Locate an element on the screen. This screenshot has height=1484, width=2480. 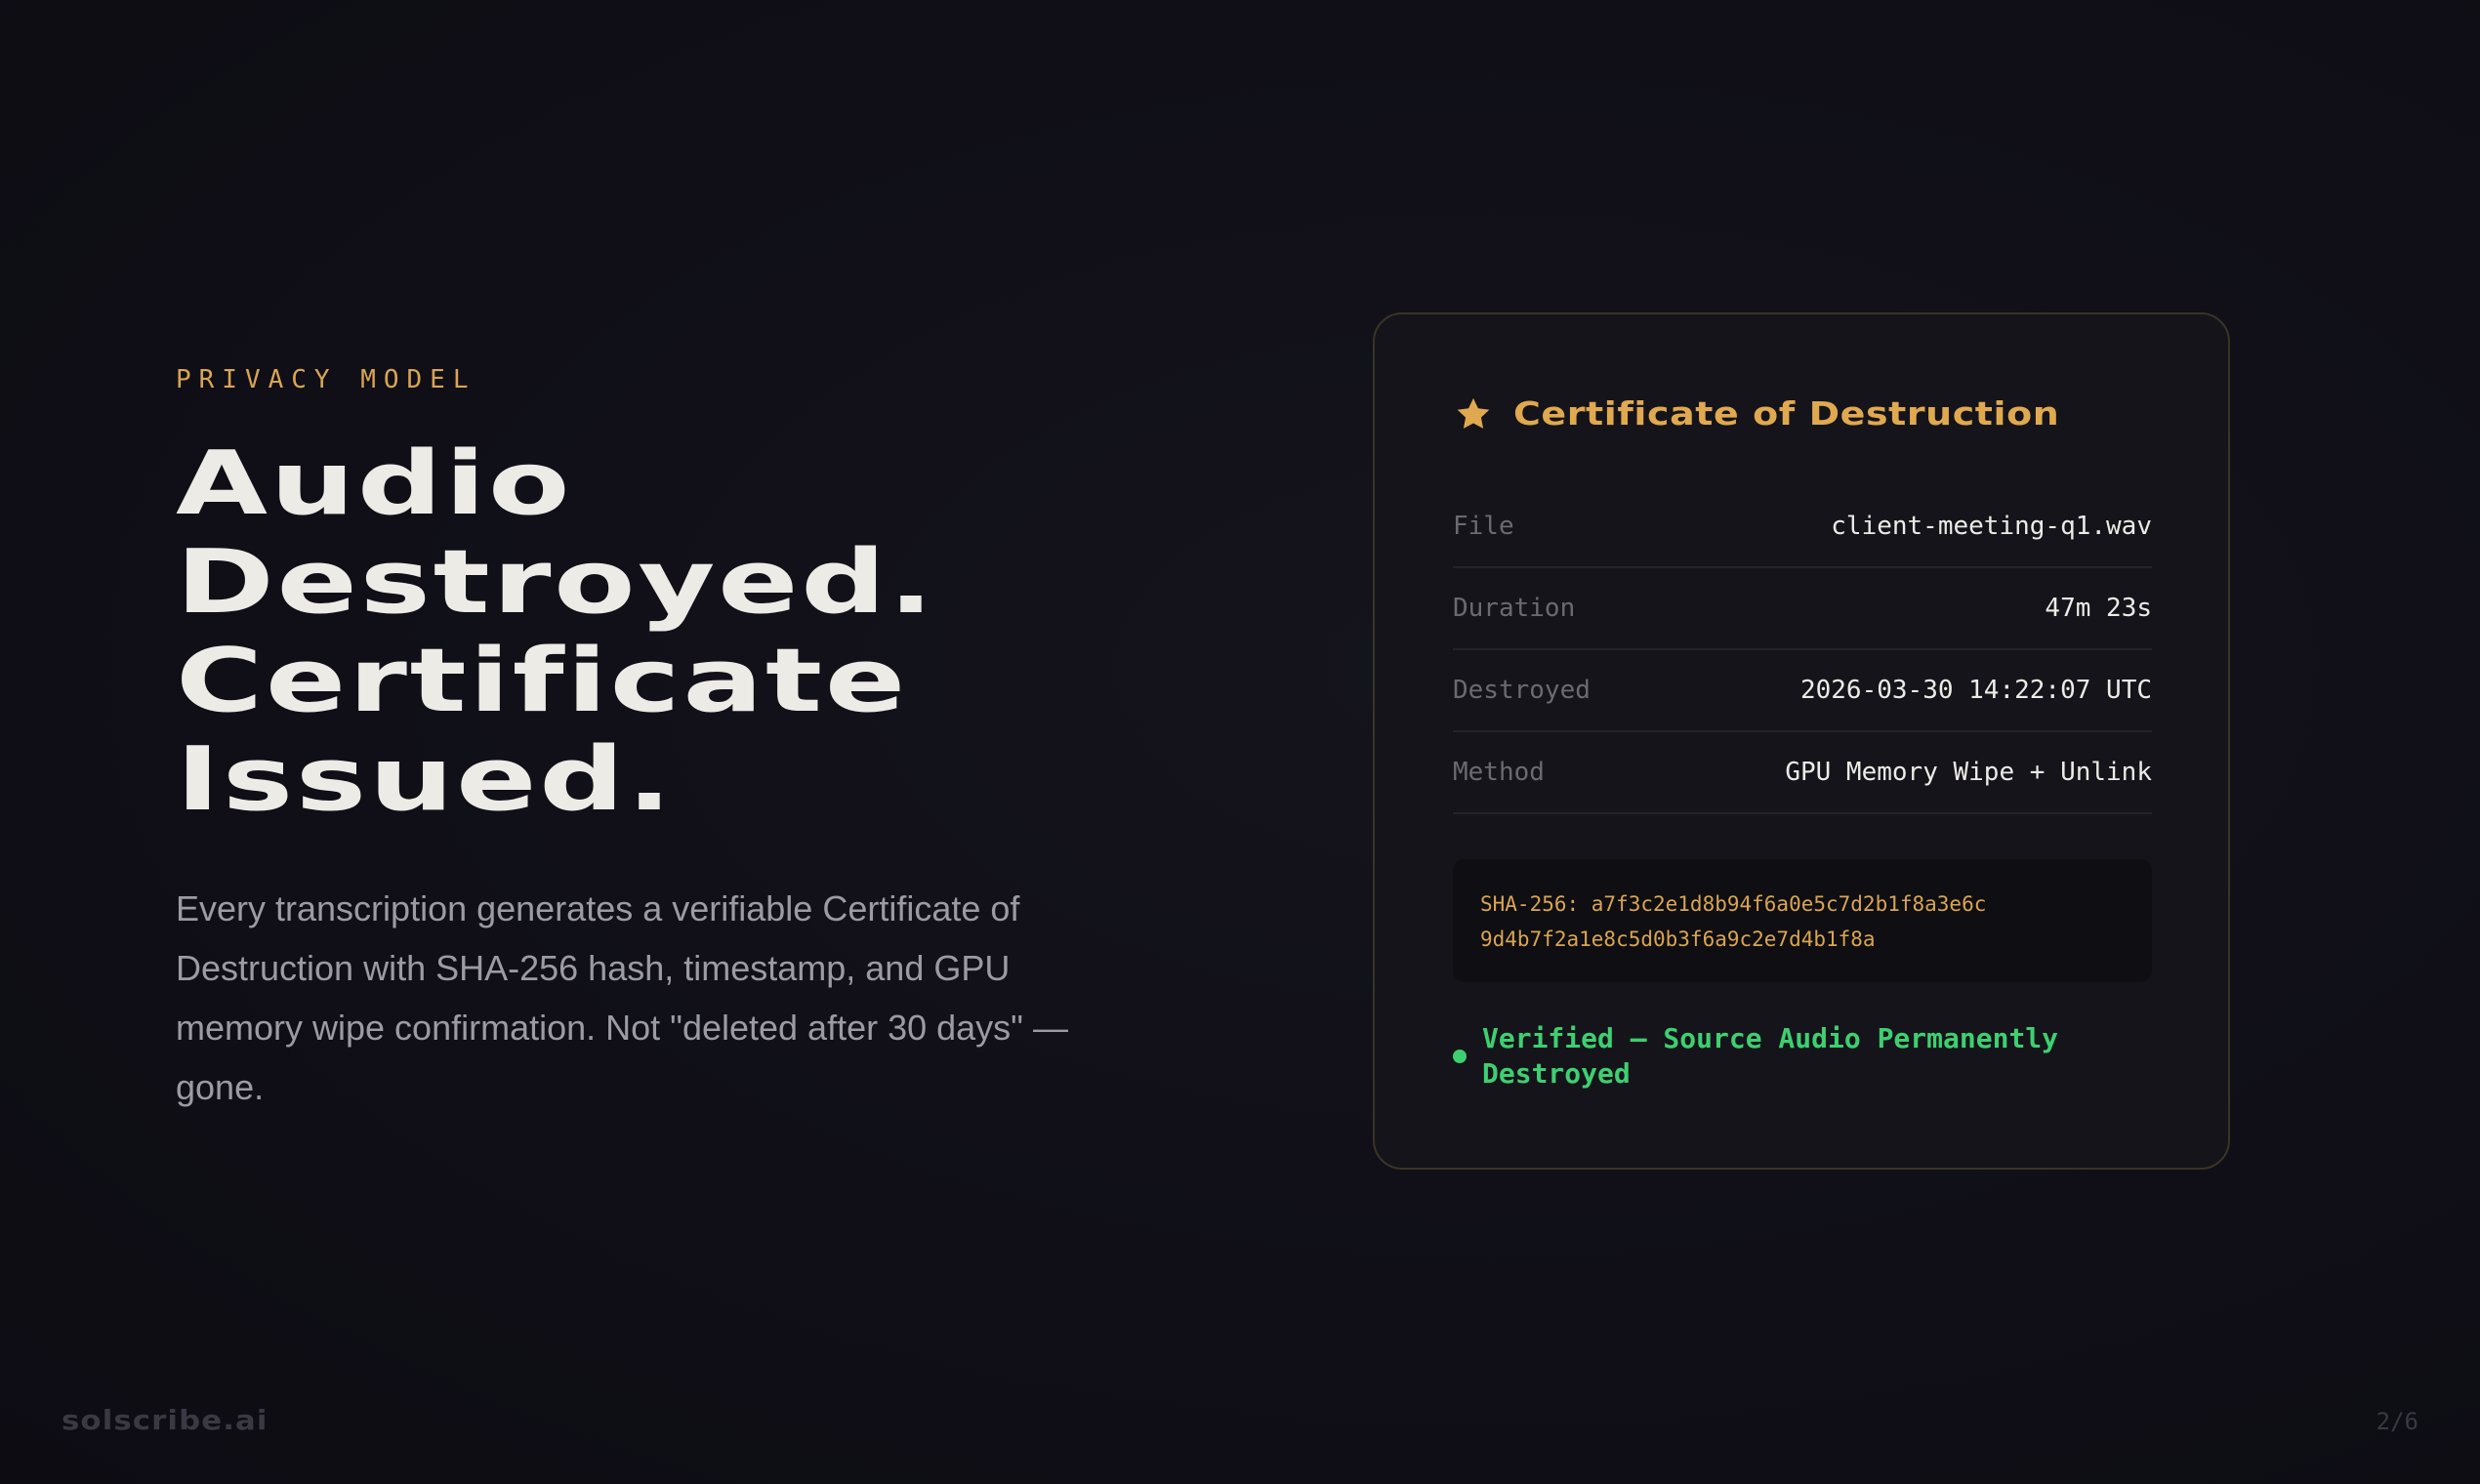
star-icon is located at coordinates (1473, 414).